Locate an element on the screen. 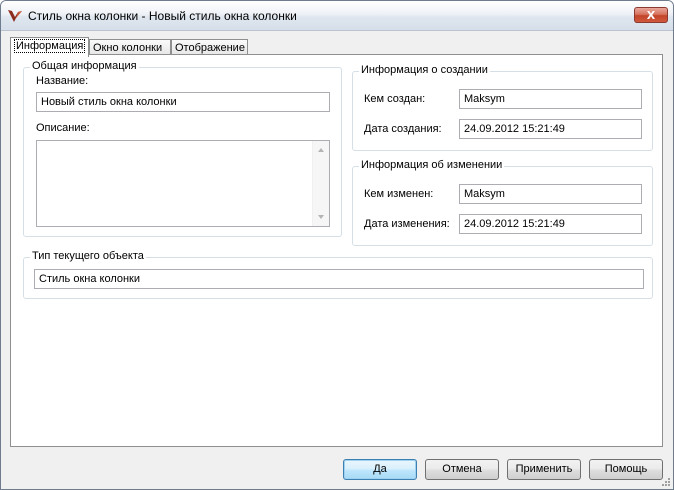 The height and width of the screenshot is (490, 674). description-field is located at coordinates (183, 183).